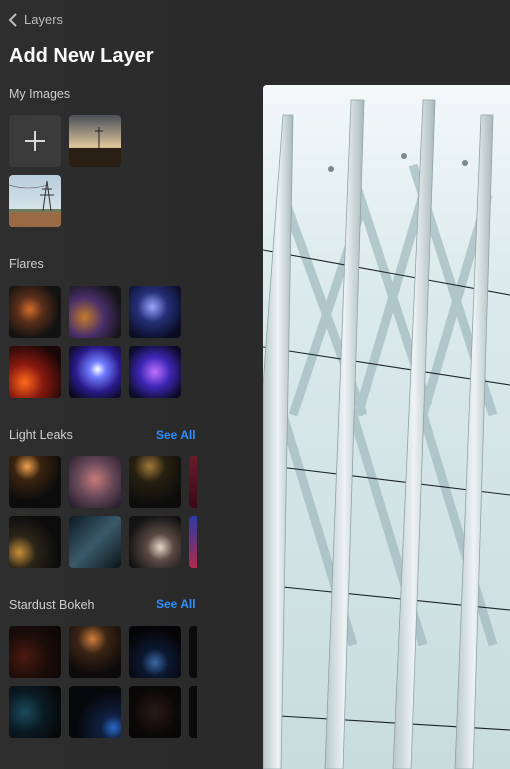 This screenshot has height=769, width=510. I want to click on section-title-stardust-bokeh: Stardust Bokeh, so click(52, 605).